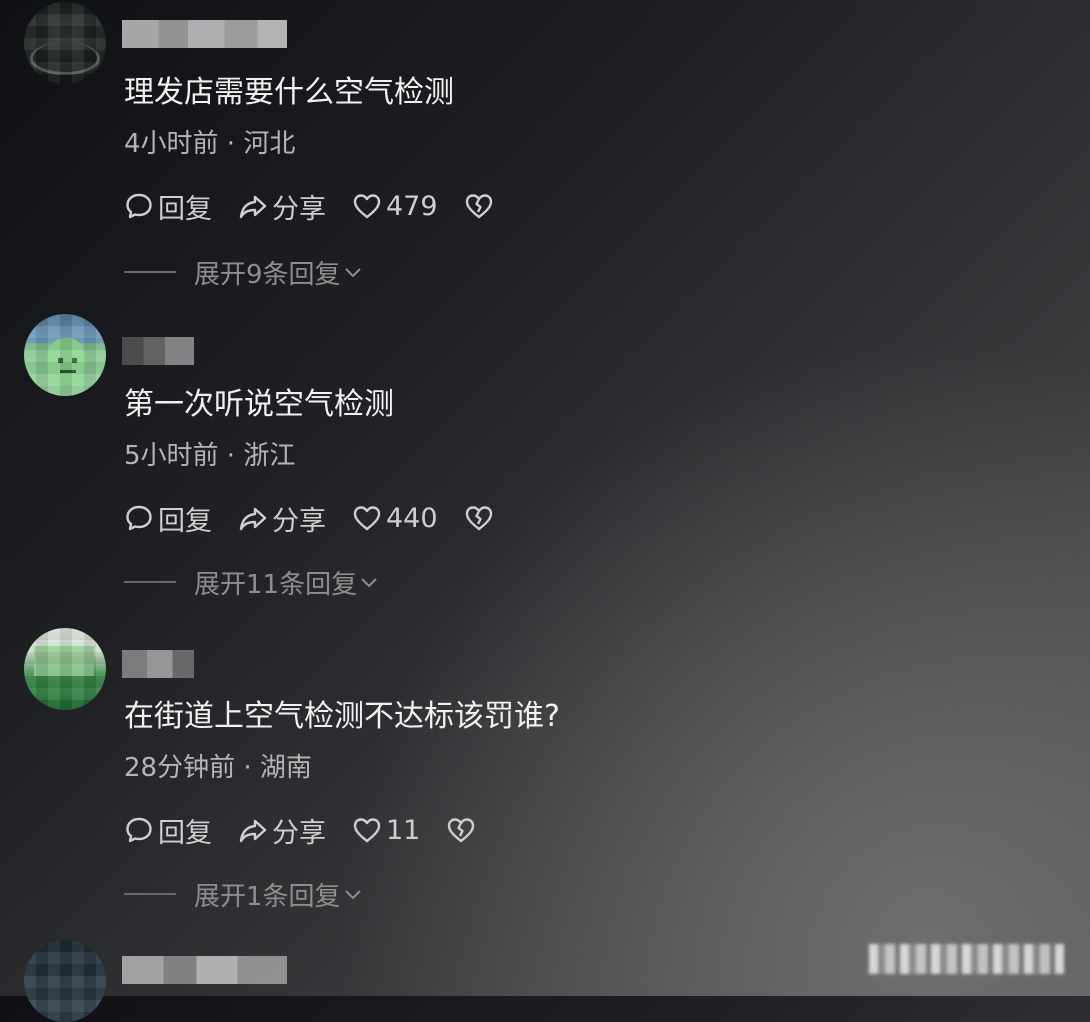 The image size is (1090, 1022). What do you see at coordinates (412, 206) in the screenshot?
I see `like-count: 479` at bounding box center [412, 206].